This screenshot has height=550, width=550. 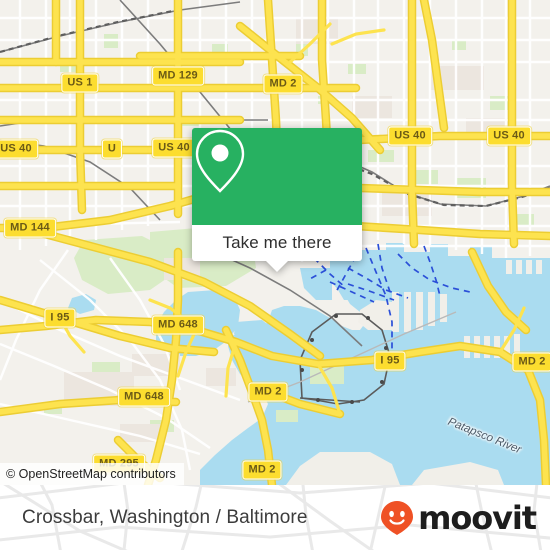 What do you see at coordinates (92, 474) in the screenshot?
I see `osm-attribution: © OpenStreetMap contributors` at bounding box center [92, 474].